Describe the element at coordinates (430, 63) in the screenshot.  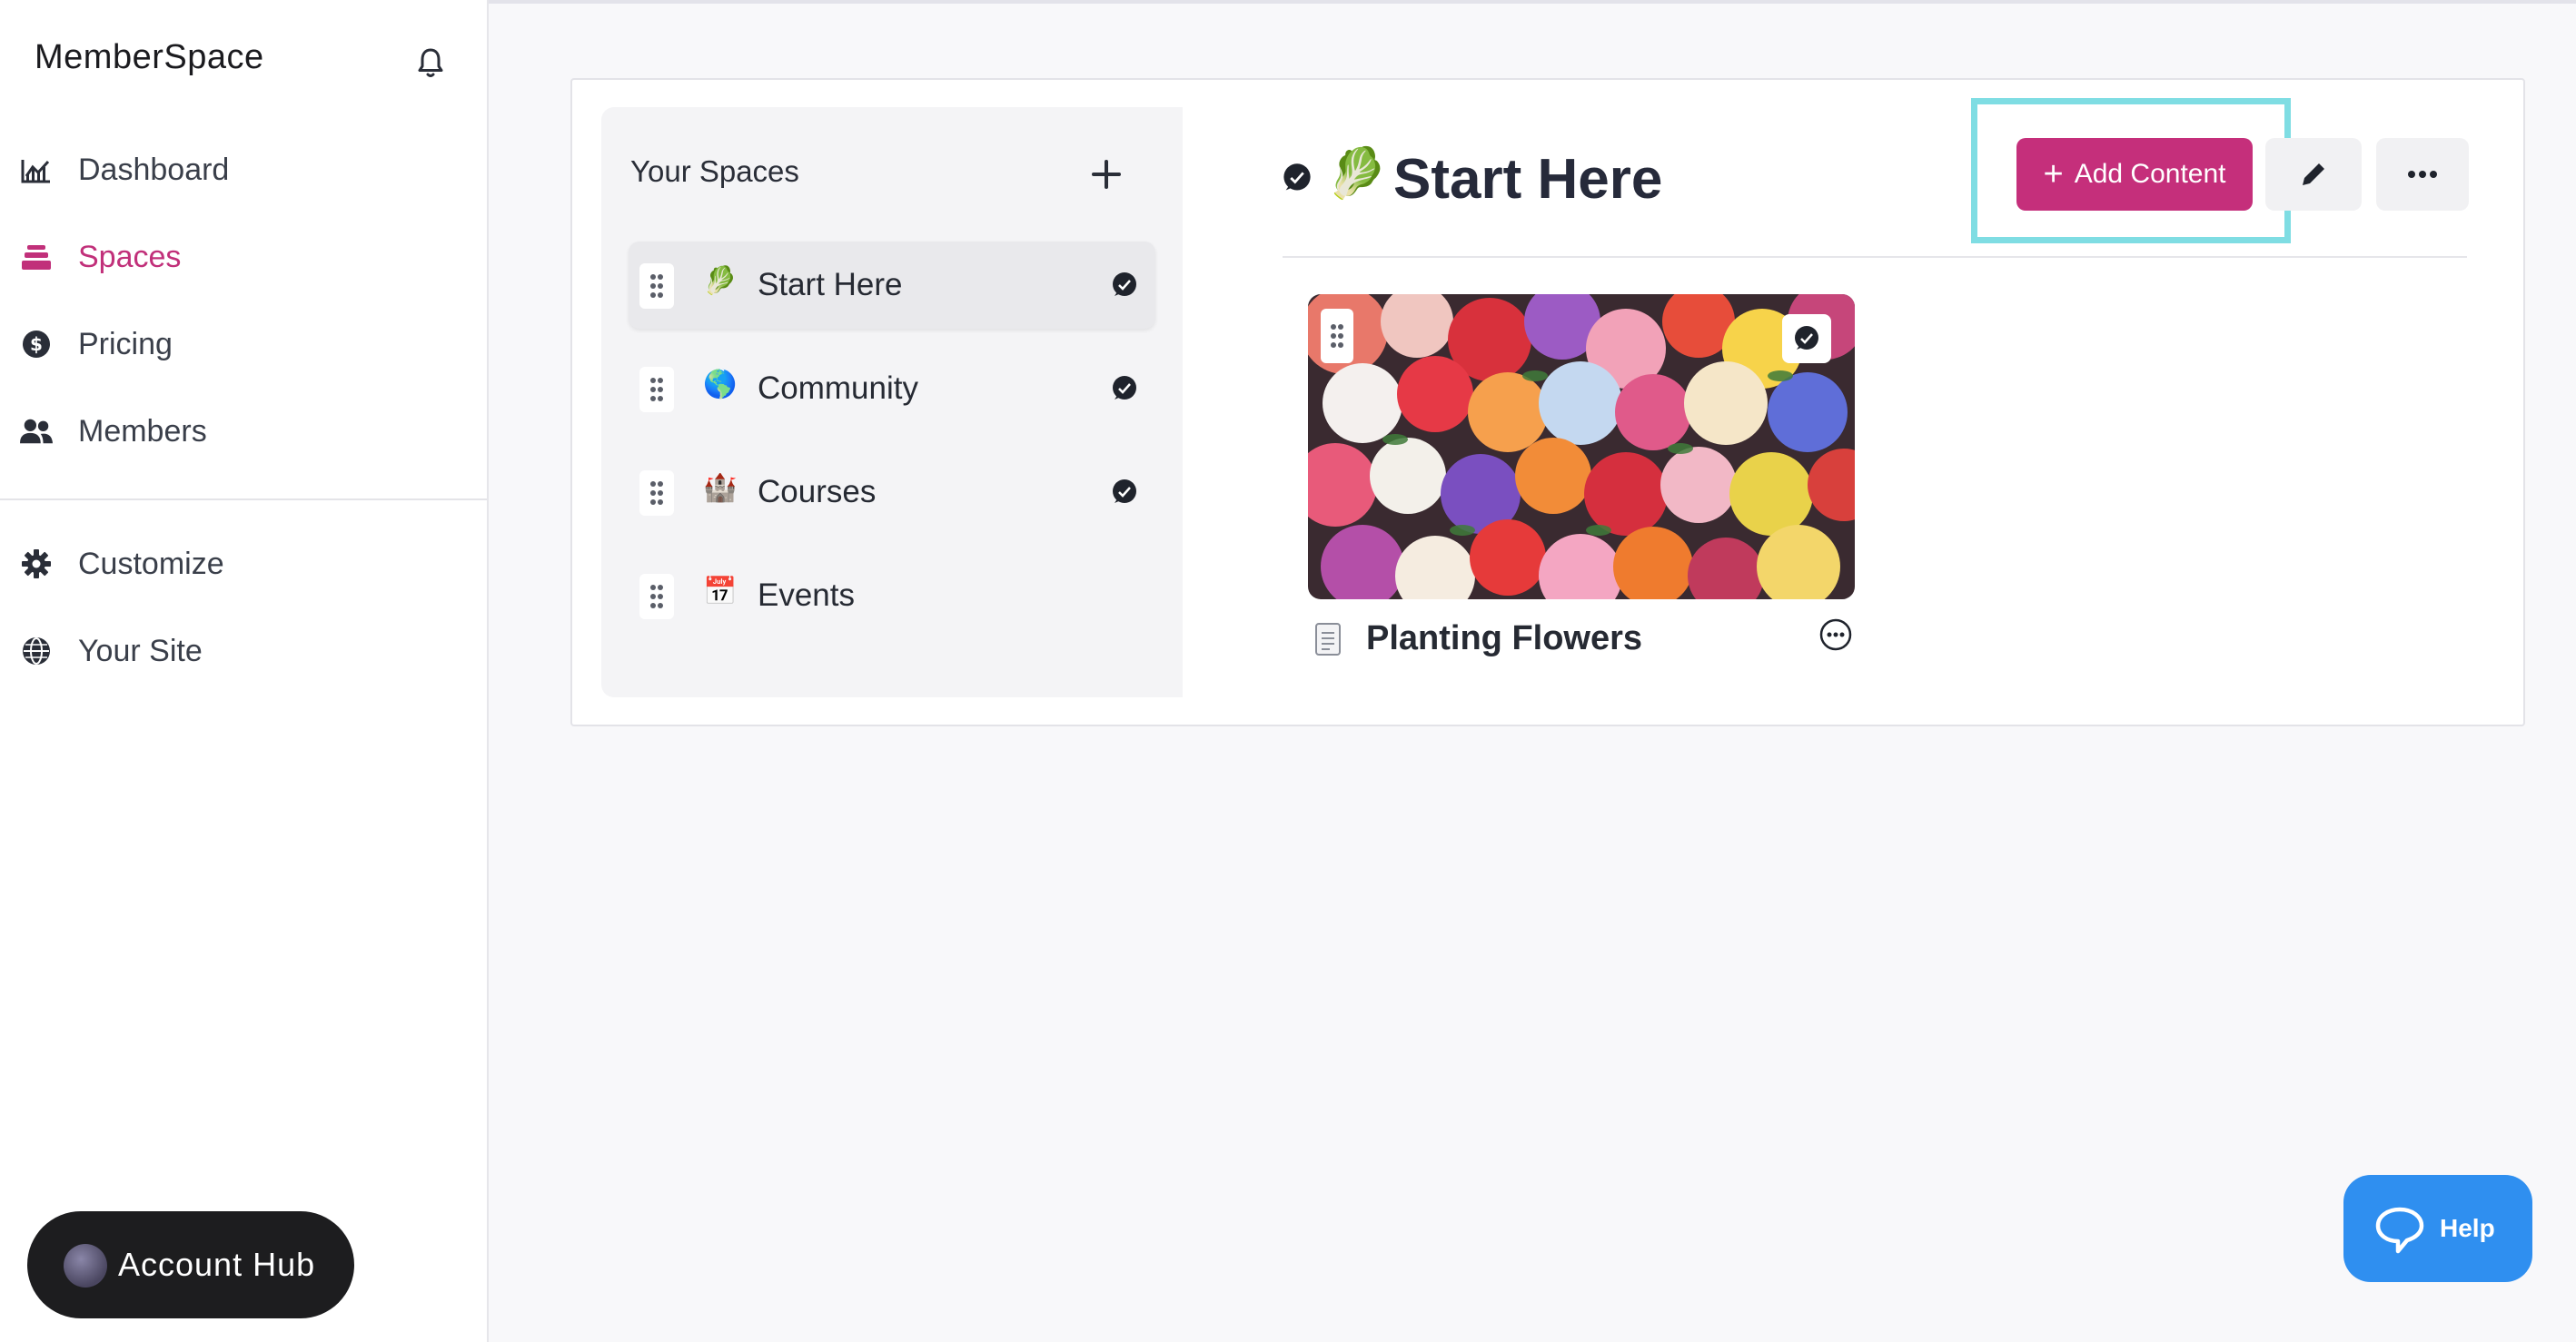
I see `bell-icon` at that location.